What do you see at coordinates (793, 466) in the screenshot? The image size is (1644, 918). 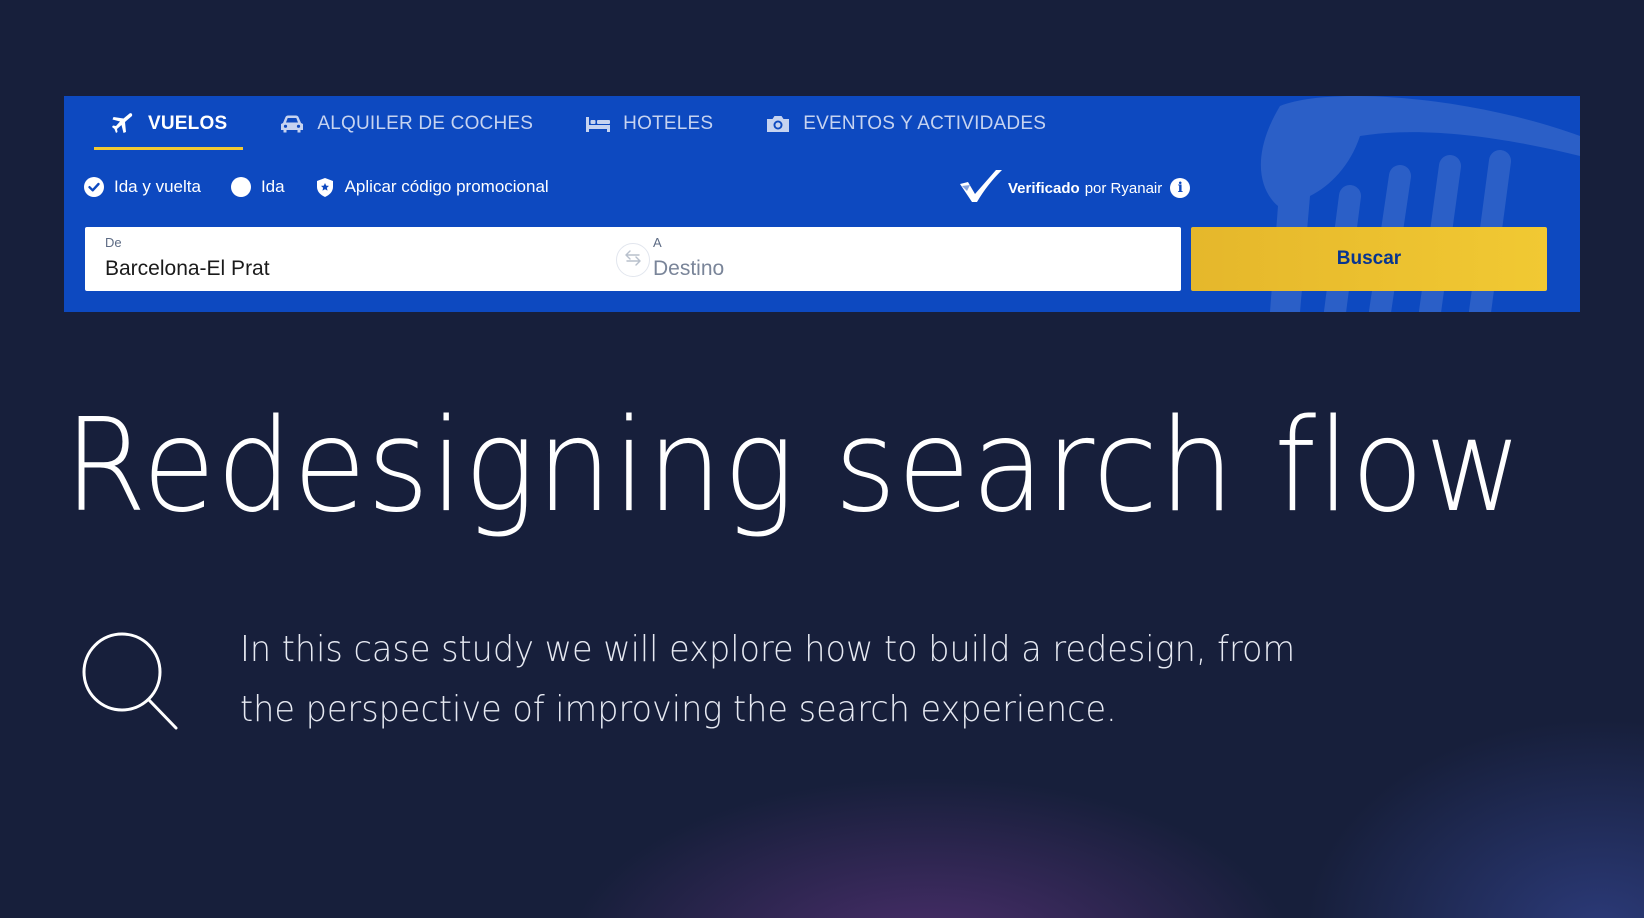 I see `page-headline: Redesigning search flow` at bounding box center [793, 466].